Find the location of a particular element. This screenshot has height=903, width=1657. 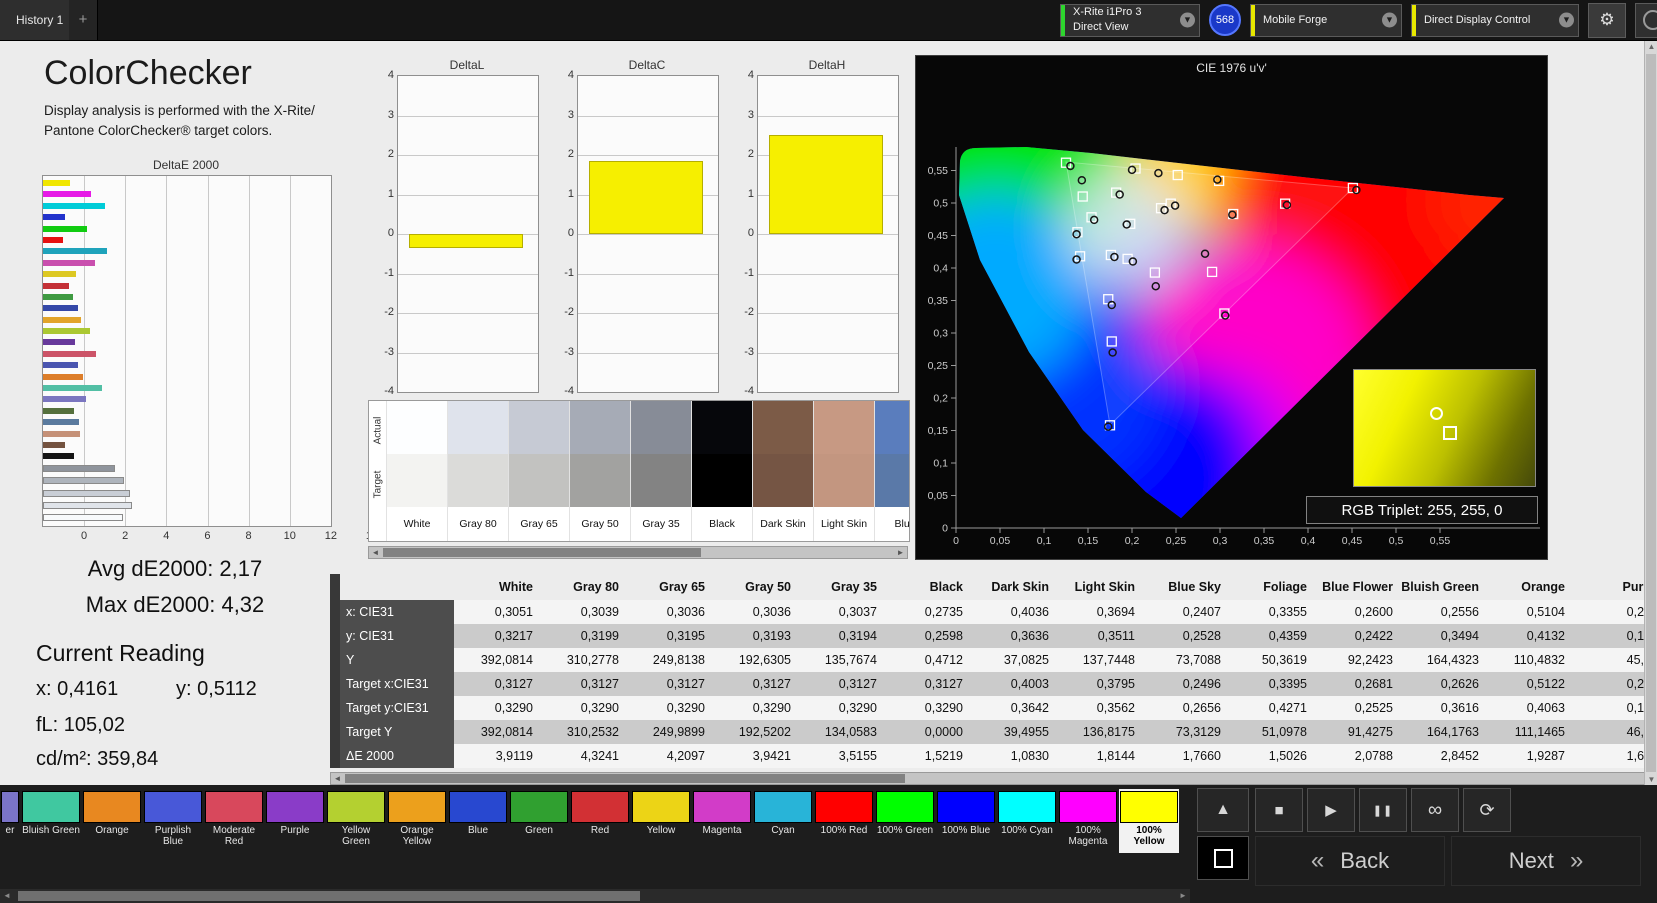

table-cell: 134,0583 is located at coordinates (841, 732).